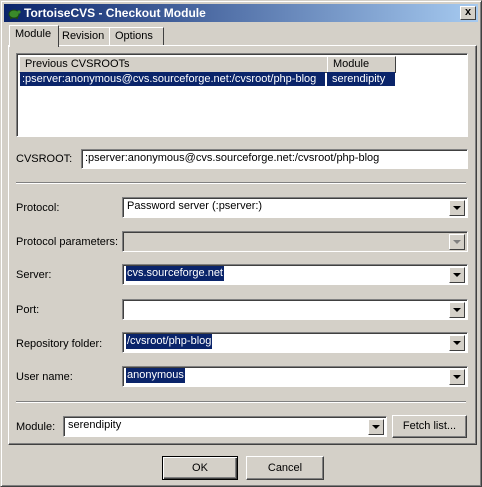 The image size is (482, 487). I want to click on close-button: x, so click(468, 13).